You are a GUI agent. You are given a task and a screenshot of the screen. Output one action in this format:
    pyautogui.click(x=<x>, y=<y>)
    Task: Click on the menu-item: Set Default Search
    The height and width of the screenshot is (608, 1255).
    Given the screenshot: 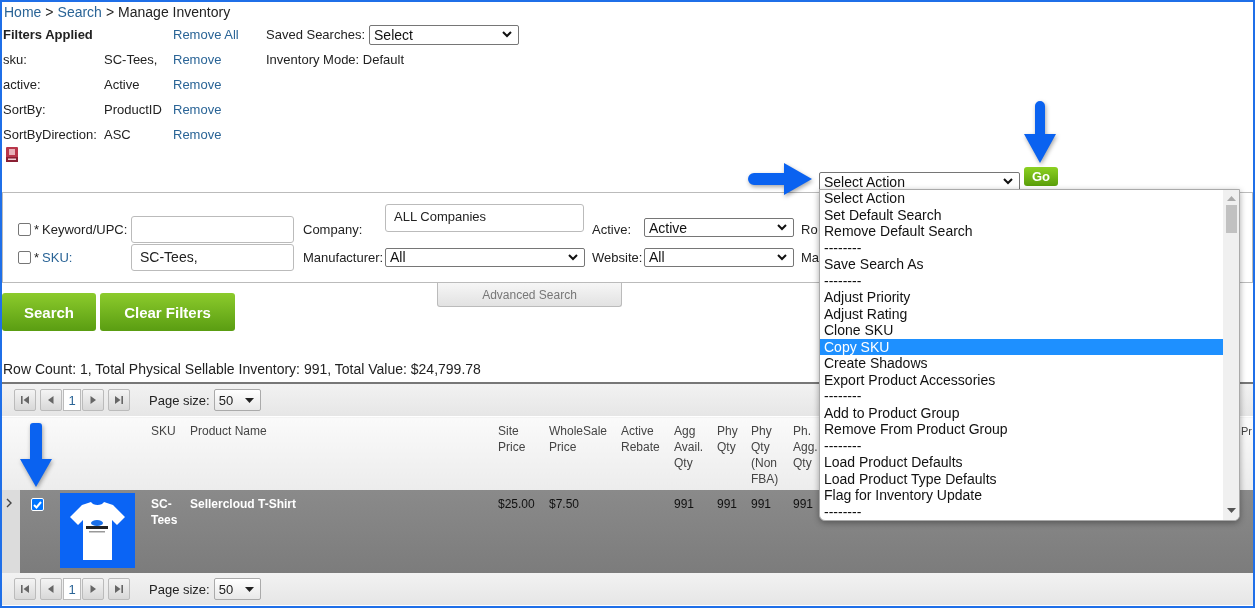 What is the action you would take?
    pyautogui.click(x=1021, y=214)
    